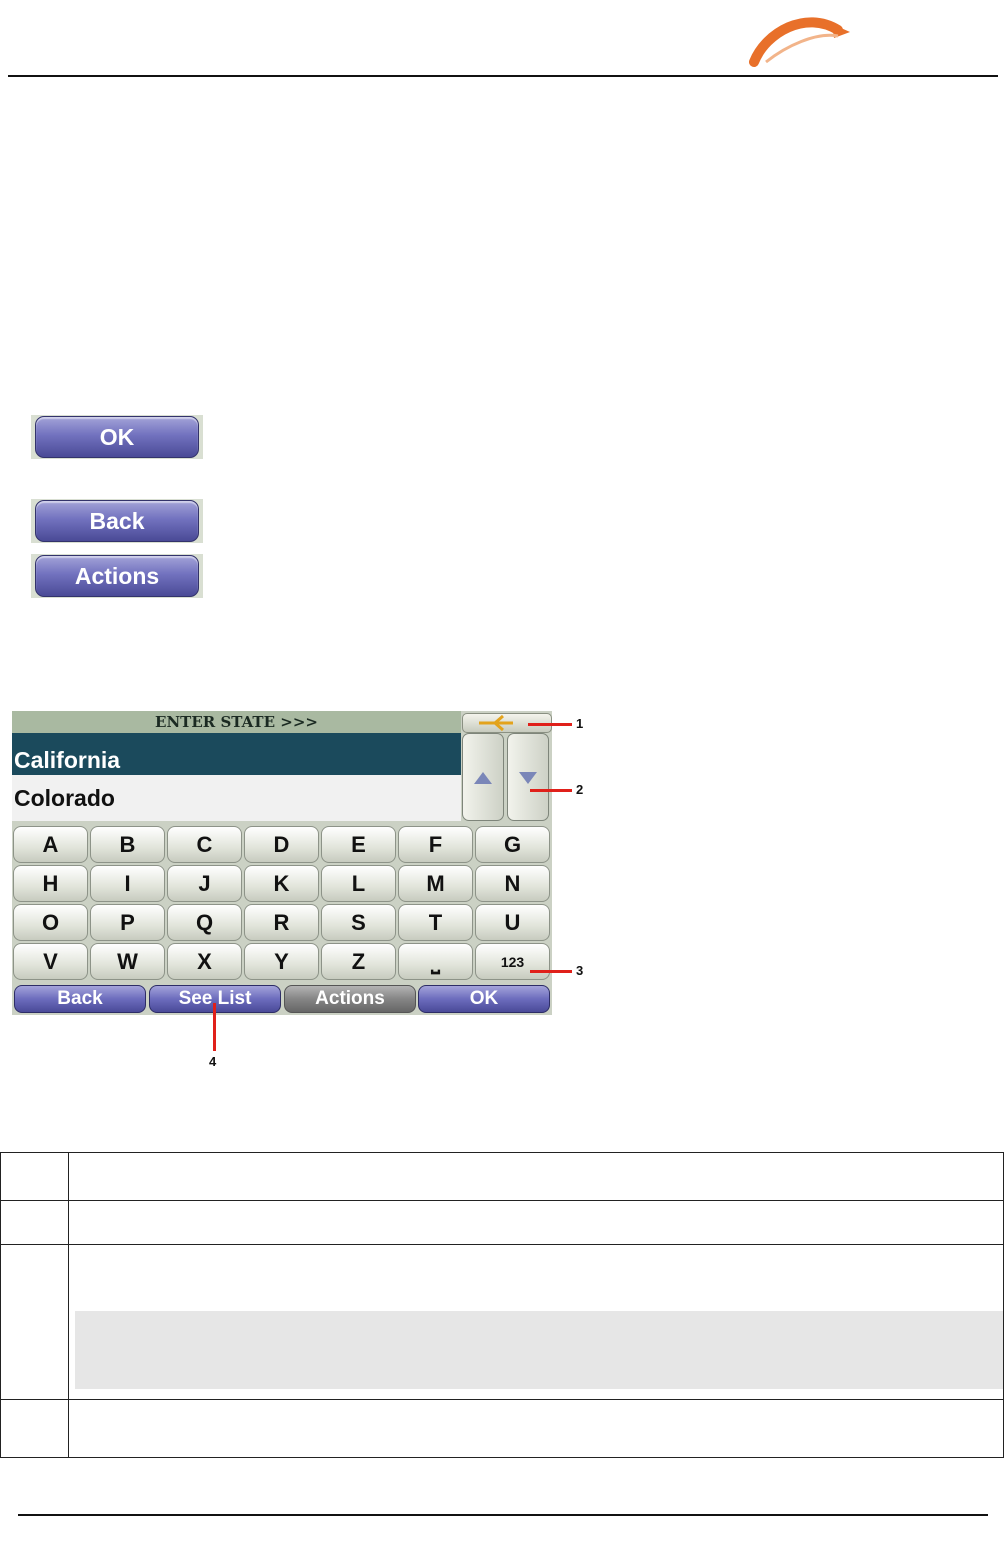  I want to click on ok-button: OK, so click(117, 437).